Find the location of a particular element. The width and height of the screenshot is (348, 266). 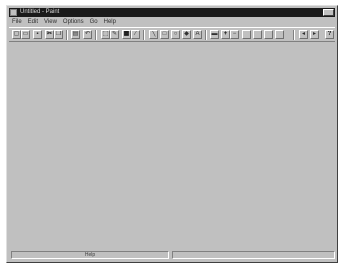

grid-button: ▦ is located at coordinates (126, 34).